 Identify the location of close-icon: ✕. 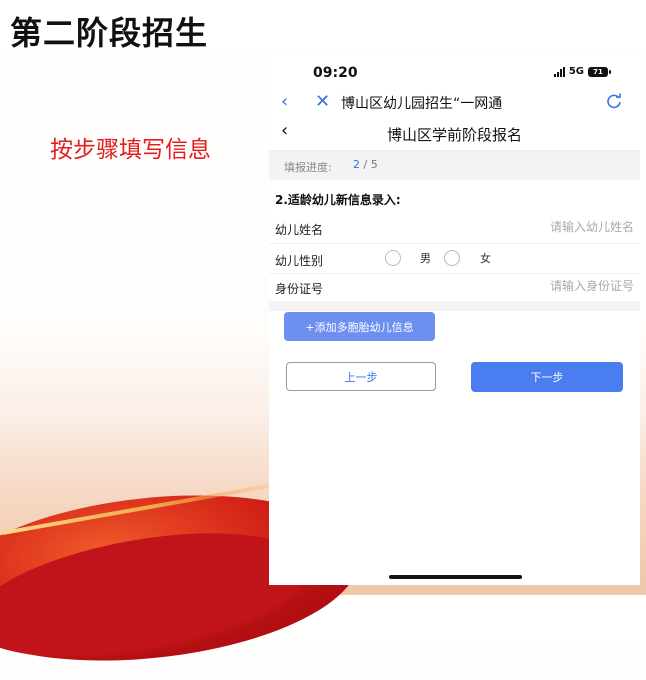
(322, 101).